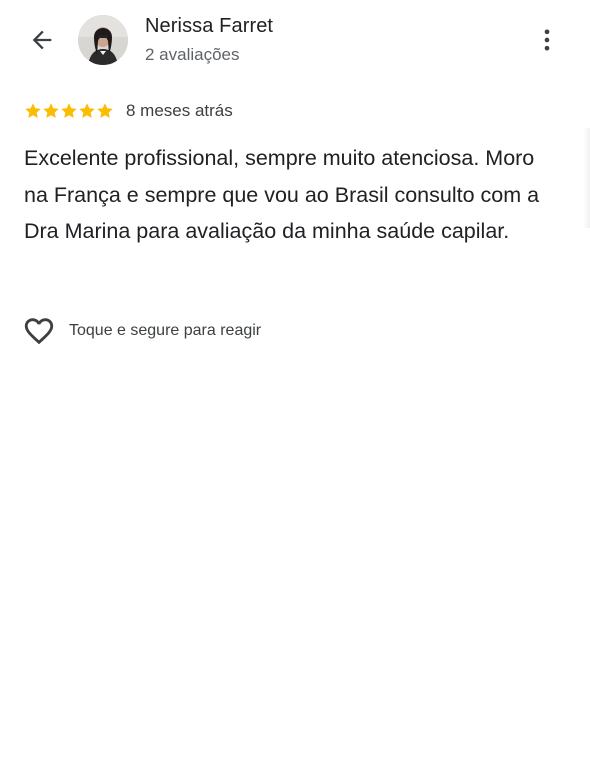 The width and height of the screenshot is (590, 780). I want to click on avatar, so click(103, 40).